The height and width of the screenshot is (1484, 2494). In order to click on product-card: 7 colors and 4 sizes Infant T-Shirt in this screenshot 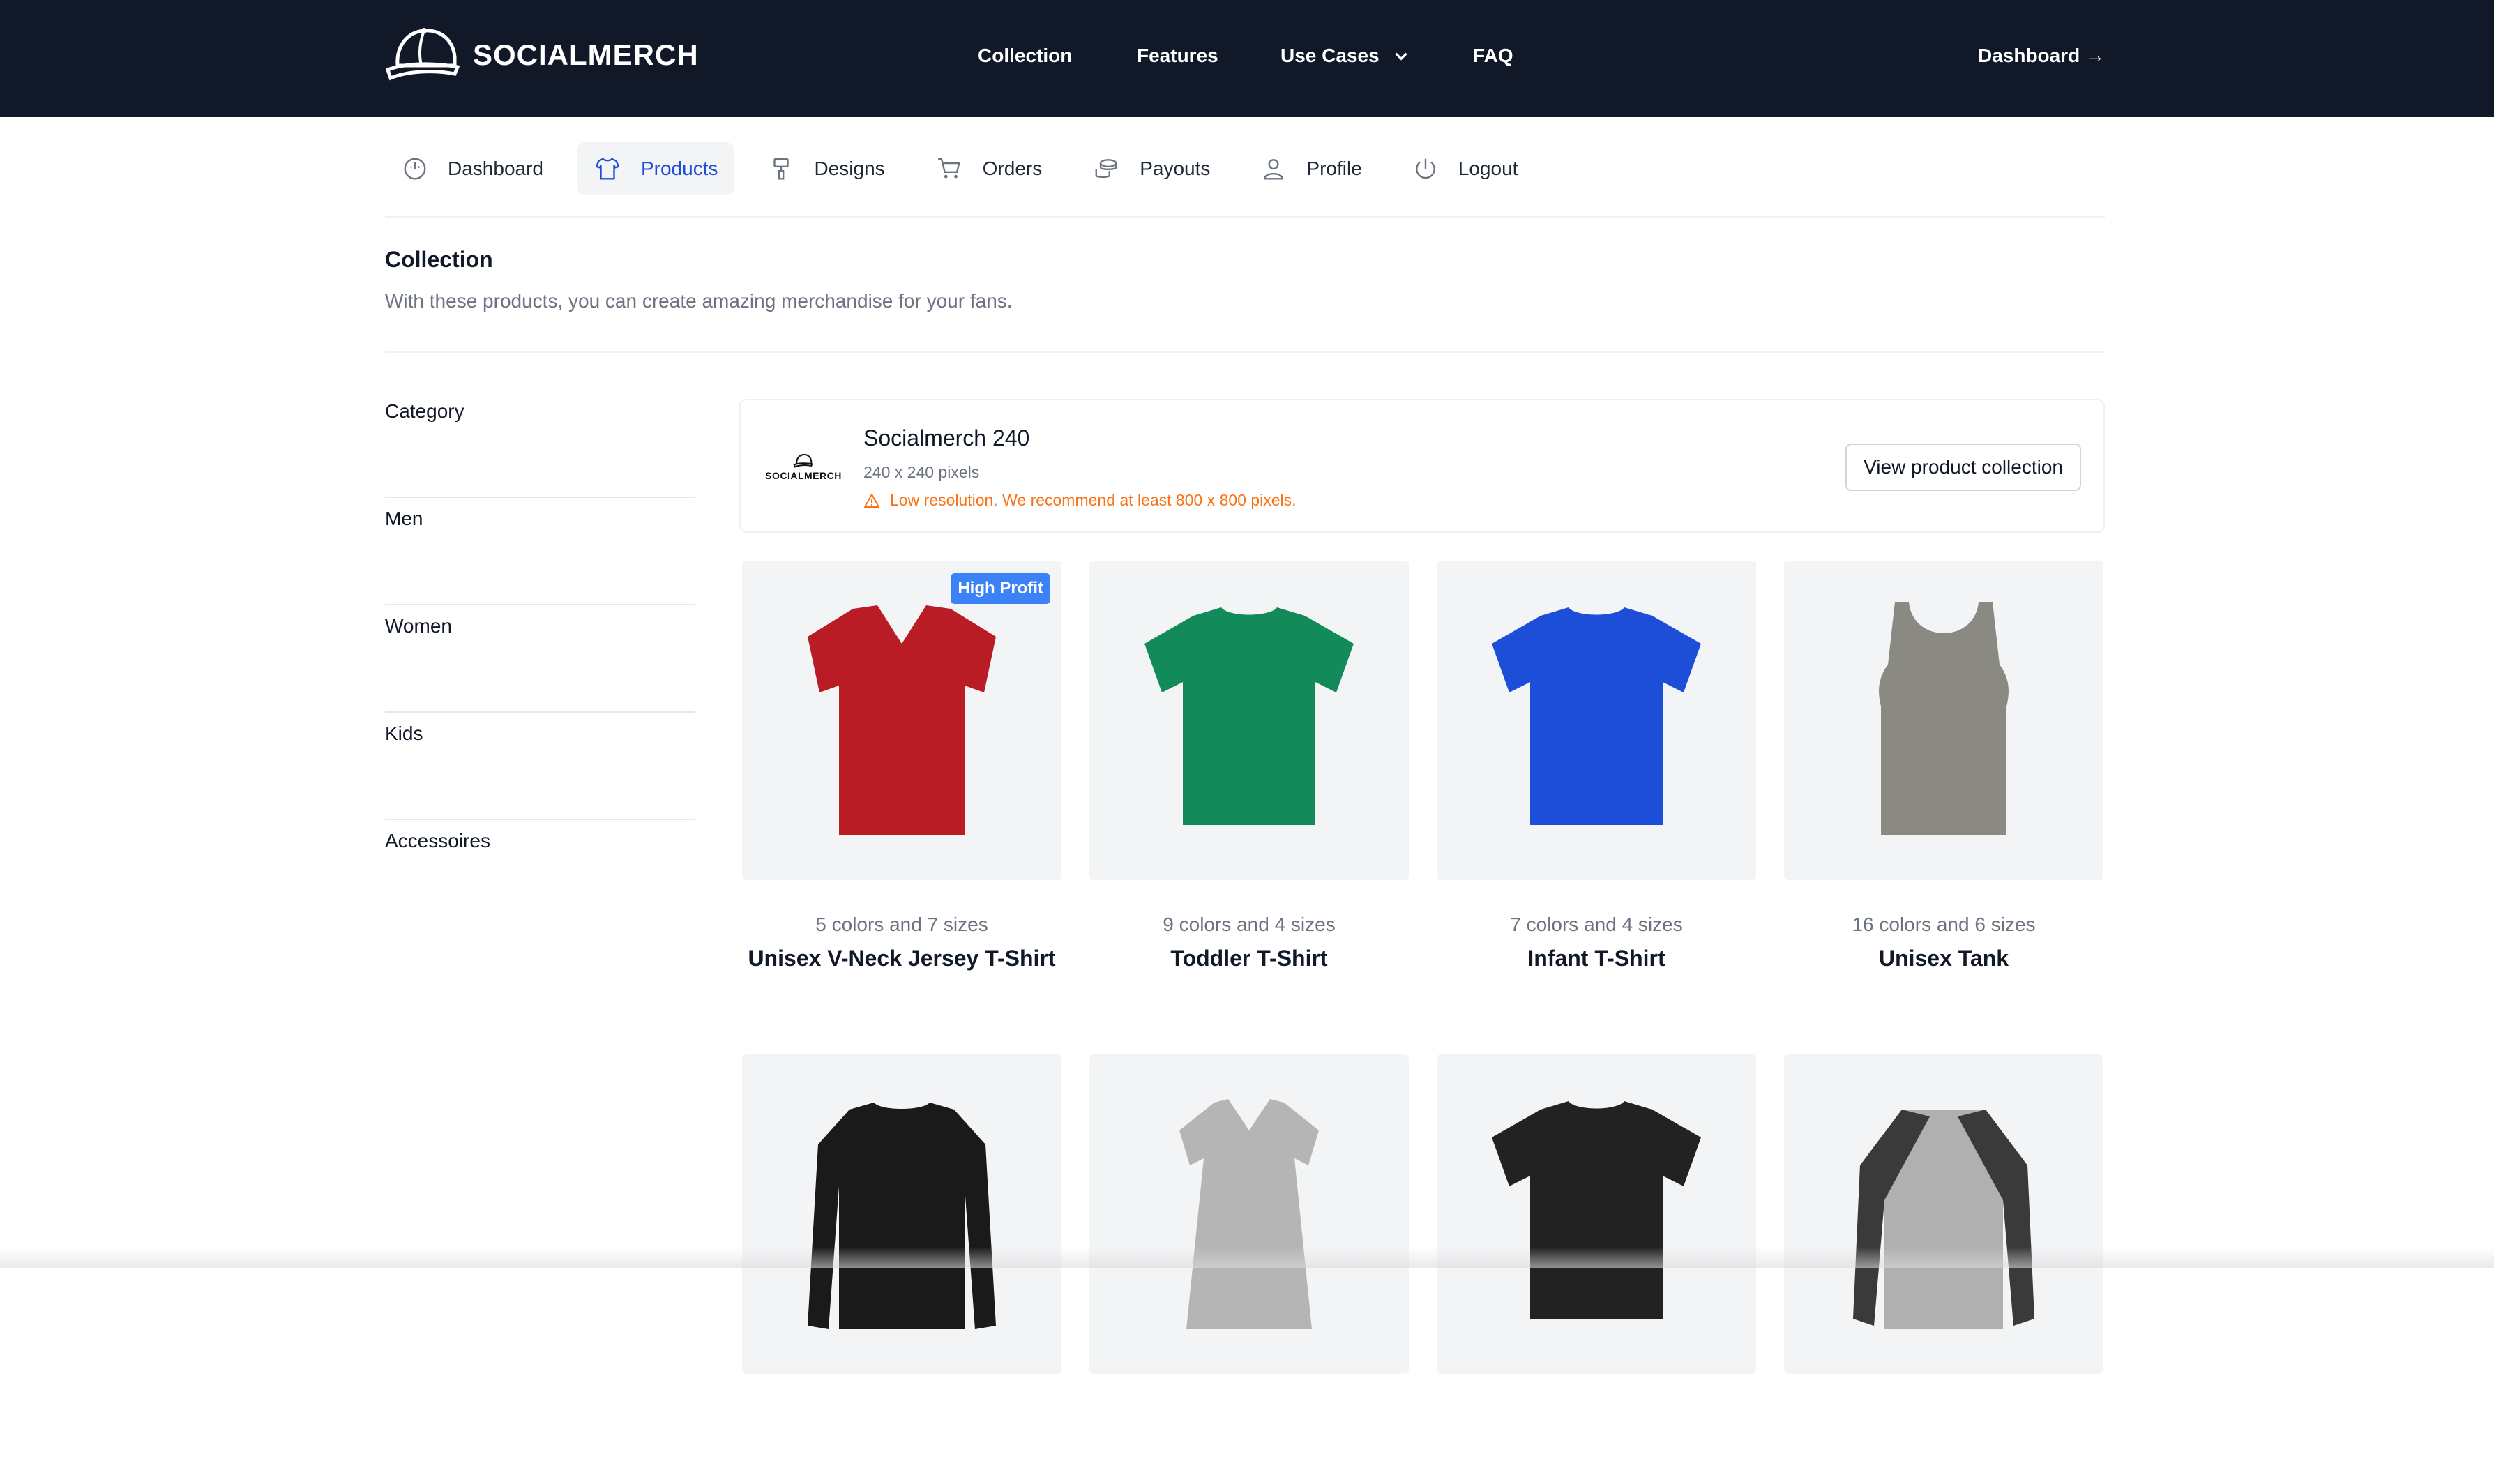, I will do `click(1596, 791)`.